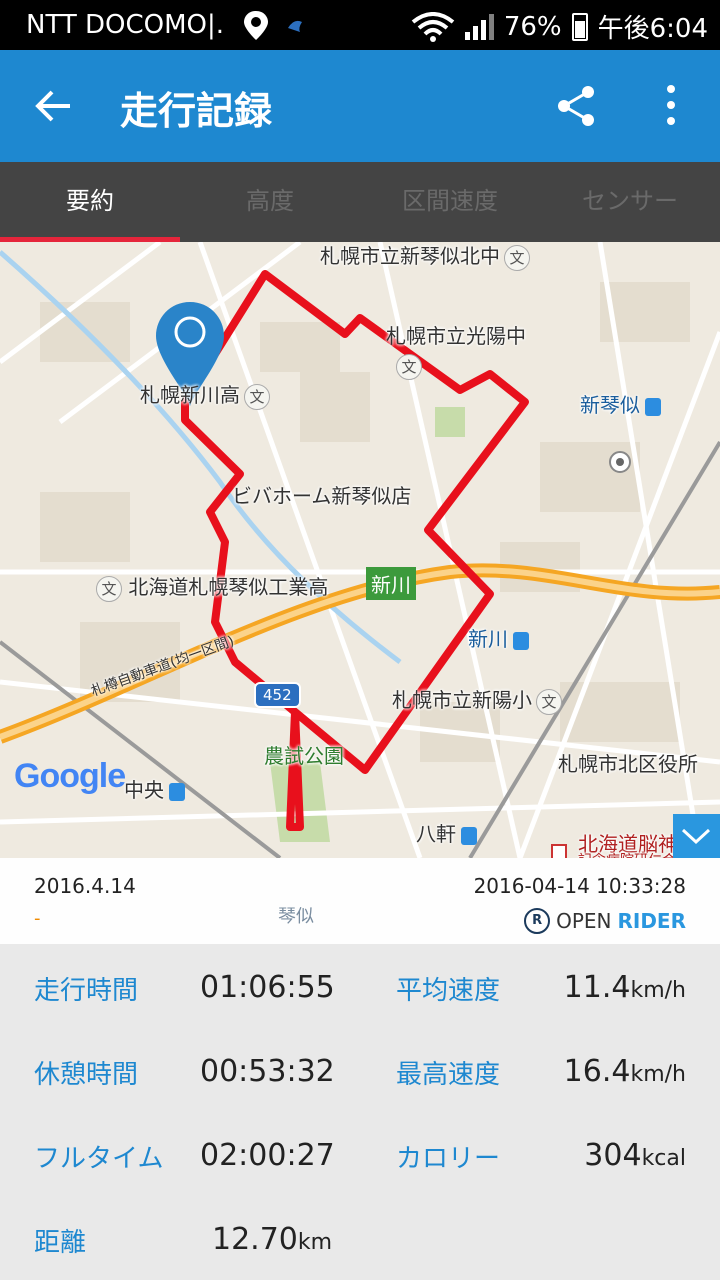 The image size is (720, 1280). I want to click on google-logo: Google, so click(70, 776).